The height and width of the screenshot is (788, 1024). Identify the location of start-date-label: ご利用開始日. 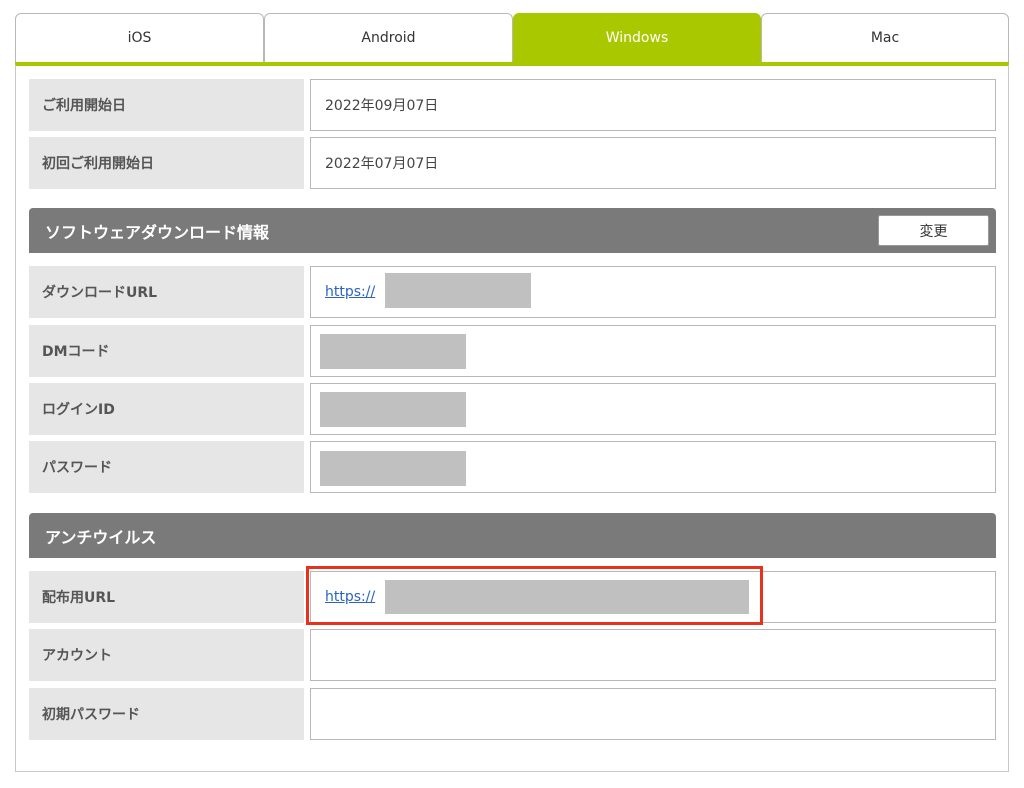
(166, 105).